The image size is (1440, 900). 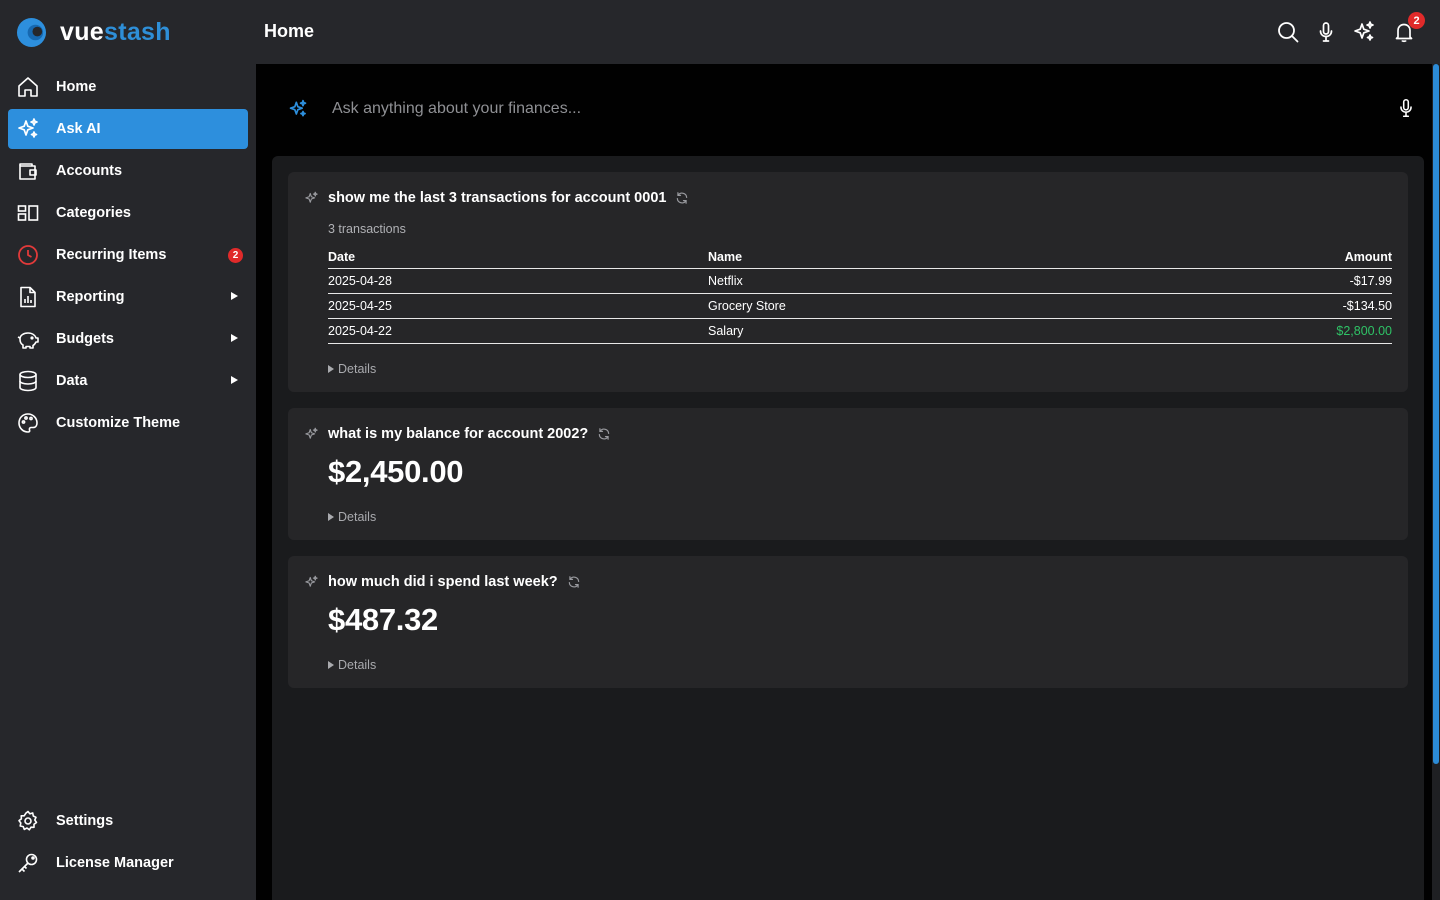 What do you see at coordinates (367, 229) in the screenshot?
I see `result-count: 3 transactions` at bounding box center [367, 229].